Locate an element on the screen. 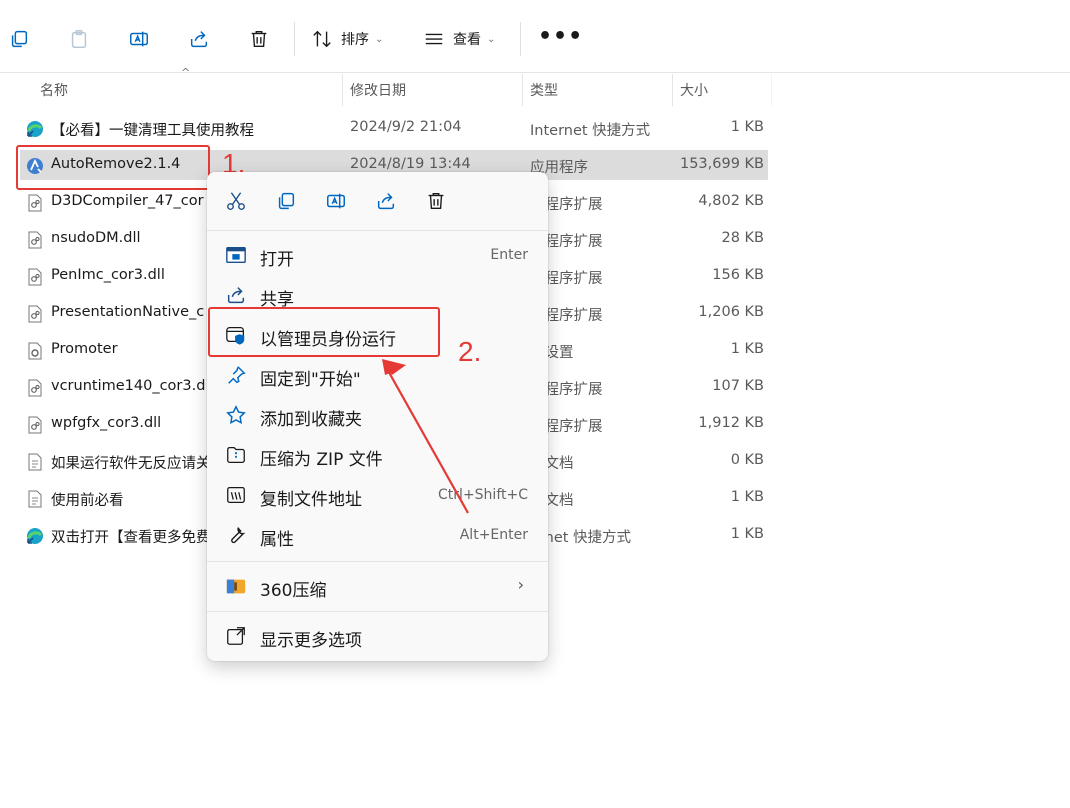 The image size is (1070, 808). view-button: 查看 ⌄ is located at coordinates (459, 39).